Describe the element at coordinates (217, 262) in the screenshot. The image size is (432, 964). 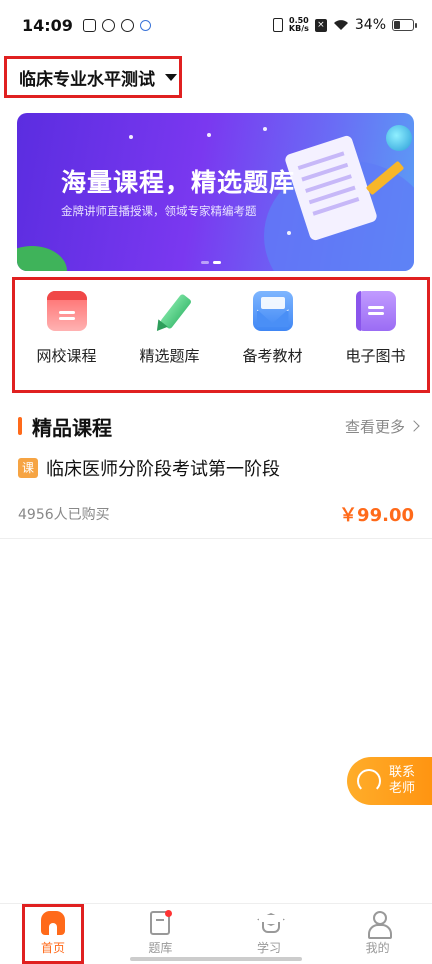
I see `banner-dot-active` at that location.